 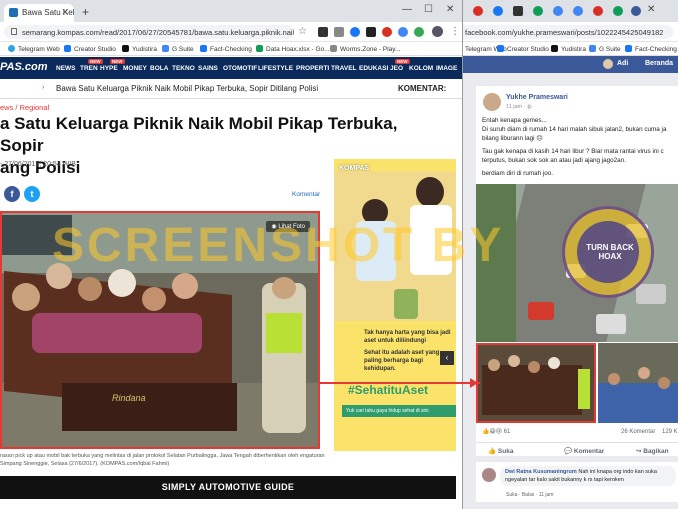 I want to click on nav-lifestyle: LIFESTYLE, so click(x=275, y=68).